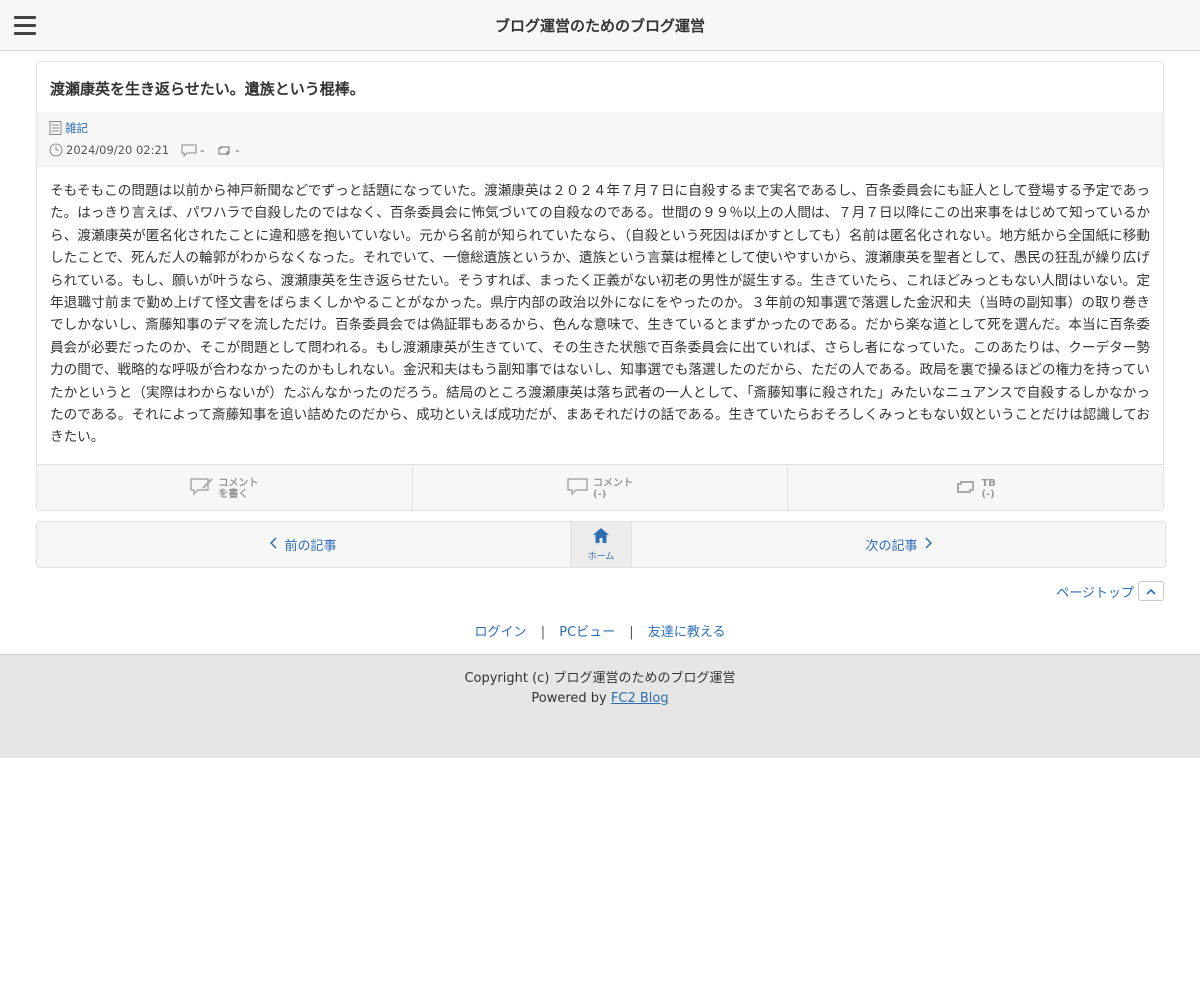  What do you see at coordinates (613, 488) in the screenshot?
I see `comments-label: コメント (-)` at bounding box center [613, 488].